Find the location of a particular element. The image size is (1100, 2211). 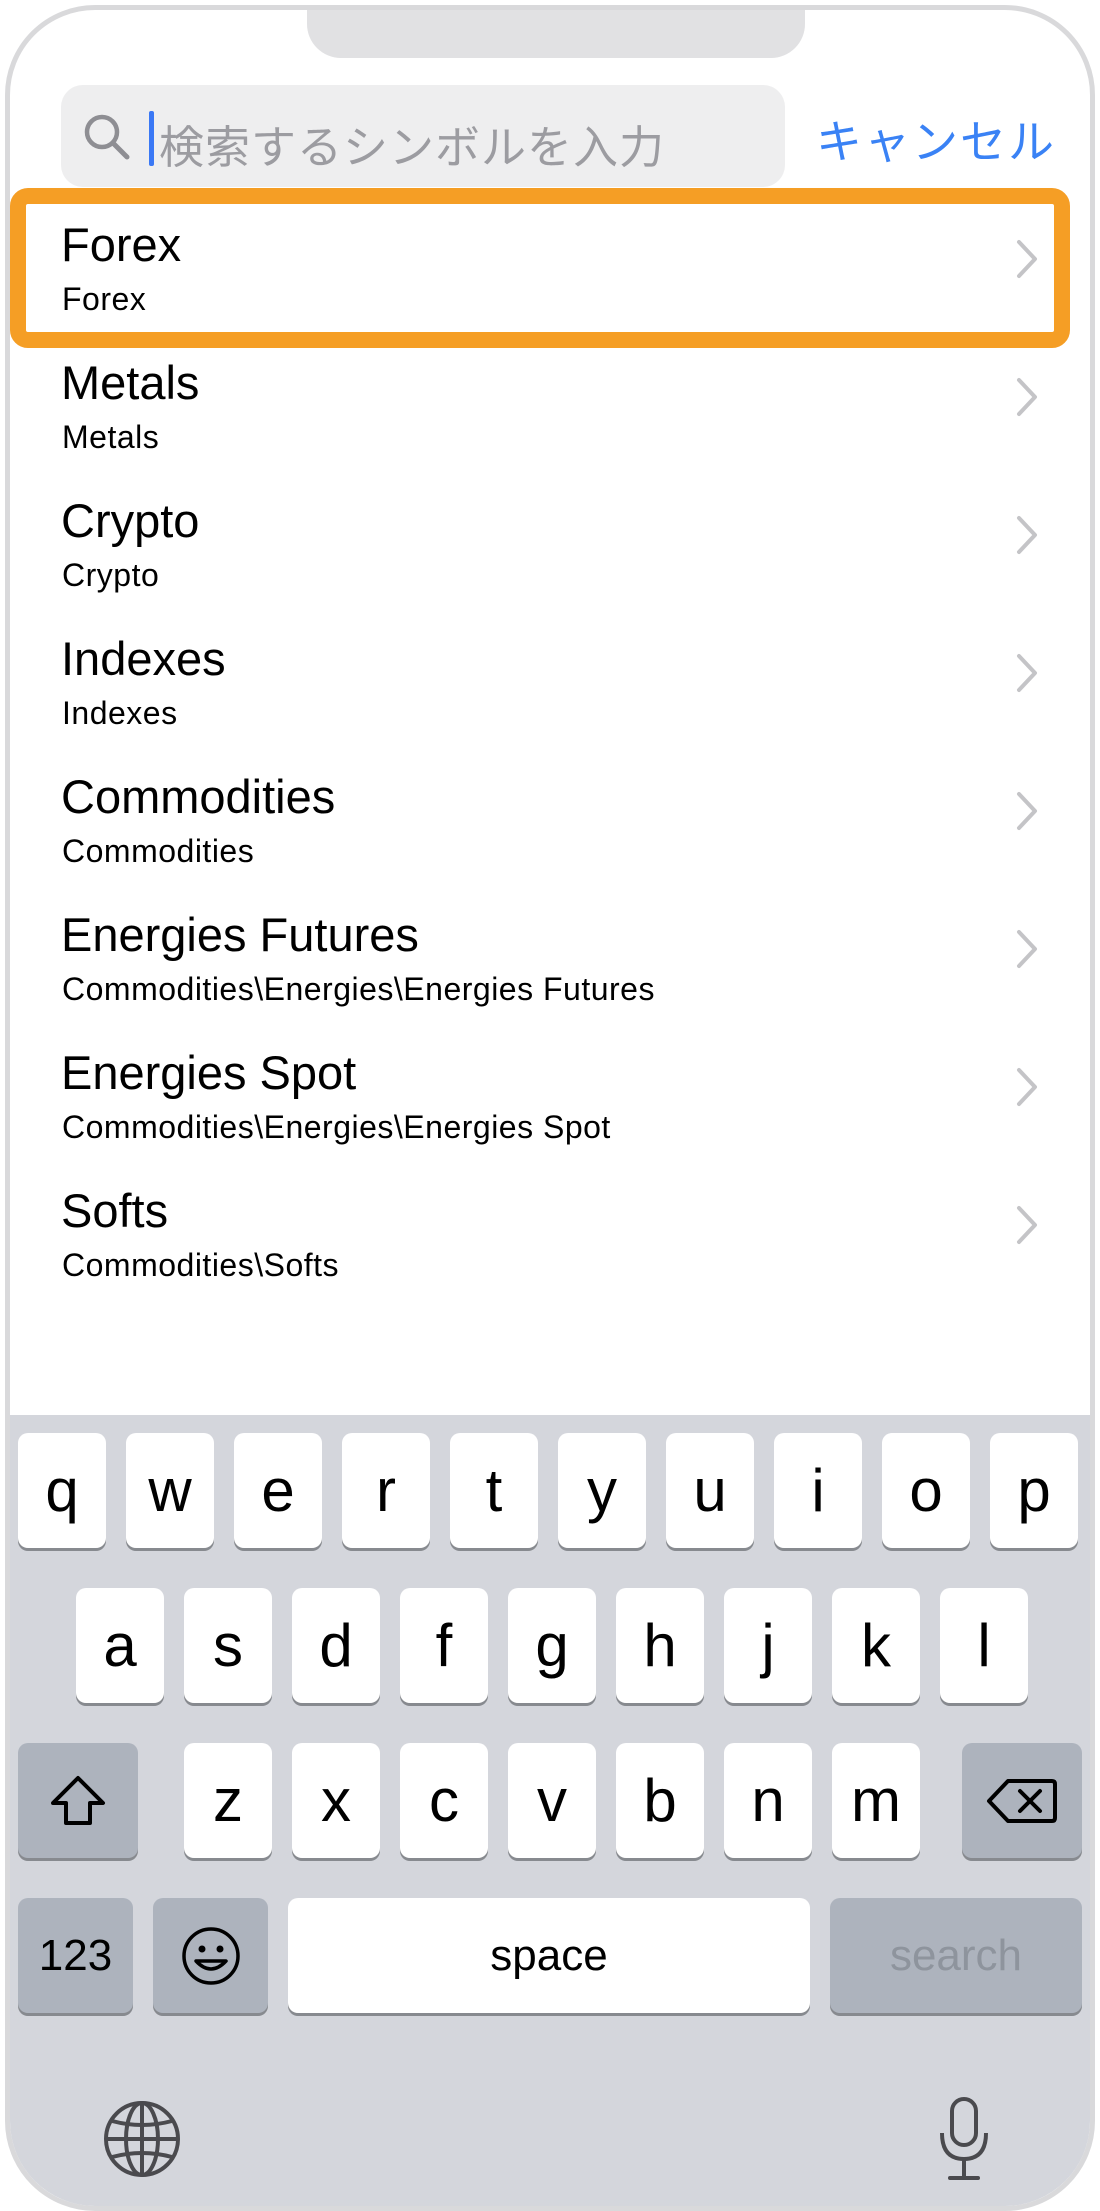

key-d: d is located at coordinates (336, 1645).